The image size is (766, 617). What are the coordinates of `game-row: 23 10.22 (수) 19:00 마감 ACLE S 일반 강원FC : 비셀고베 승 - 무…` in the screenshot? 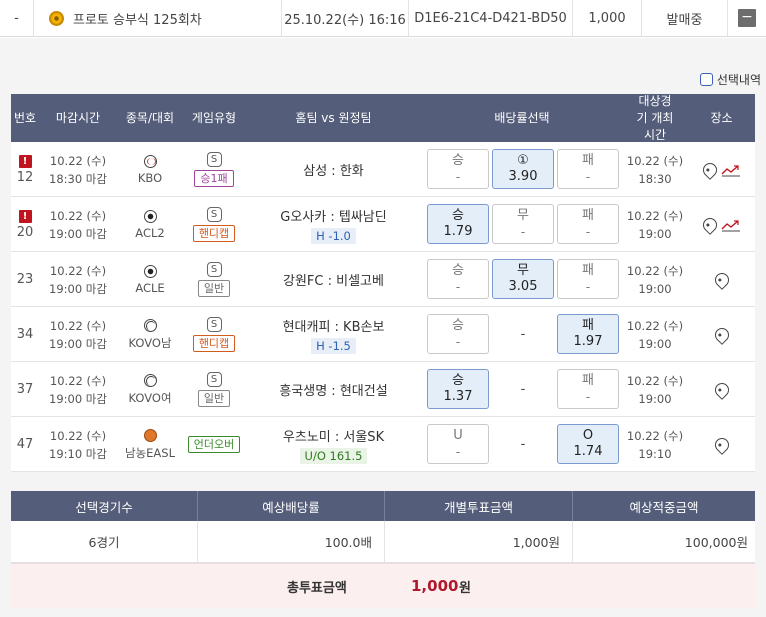 It's located at (383, 279).